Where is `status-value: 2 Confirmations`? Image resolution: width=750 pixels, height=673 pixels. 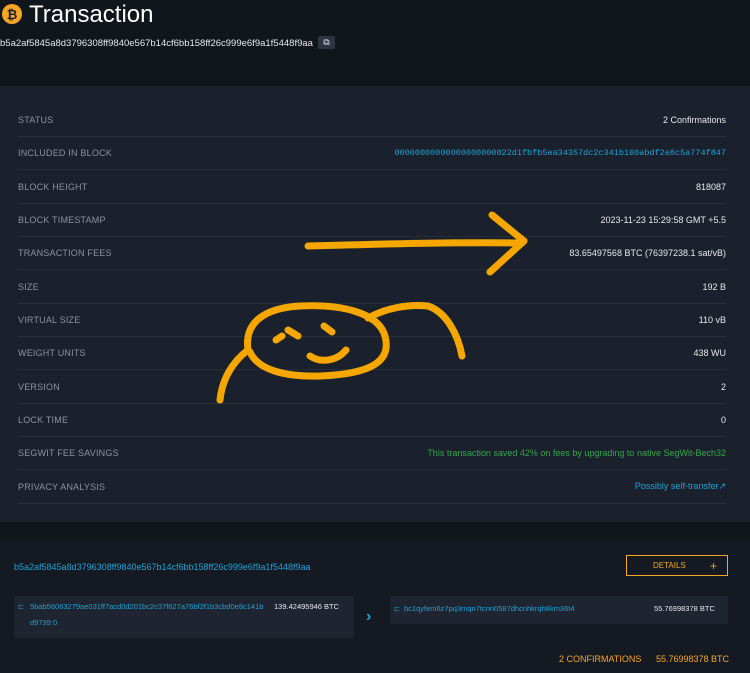 status-value: 2 Confirmations is located at coordinates (694, 119).